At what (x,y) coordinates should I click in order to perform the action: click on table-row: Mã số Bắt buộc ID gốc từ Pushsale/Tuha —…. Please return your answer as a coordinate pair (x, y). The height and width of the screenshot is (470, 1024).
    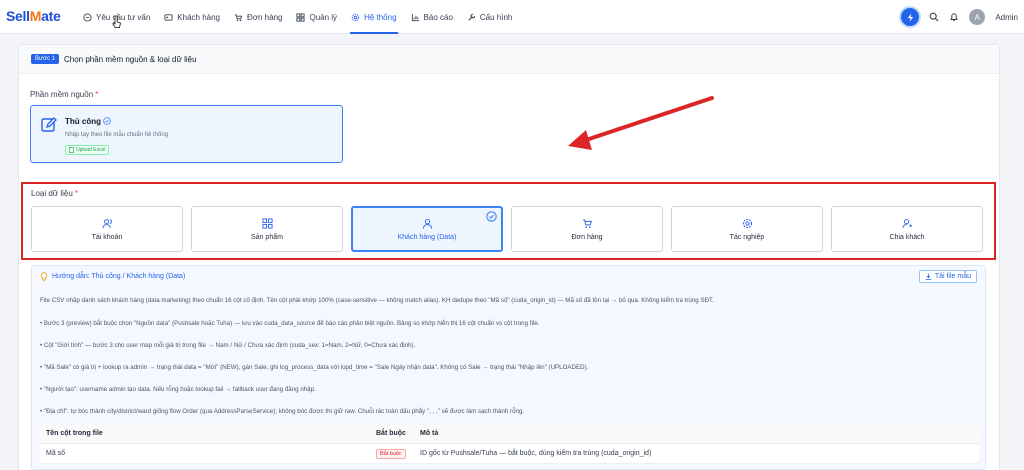
    Looking at the image, I should click on (509, 453).